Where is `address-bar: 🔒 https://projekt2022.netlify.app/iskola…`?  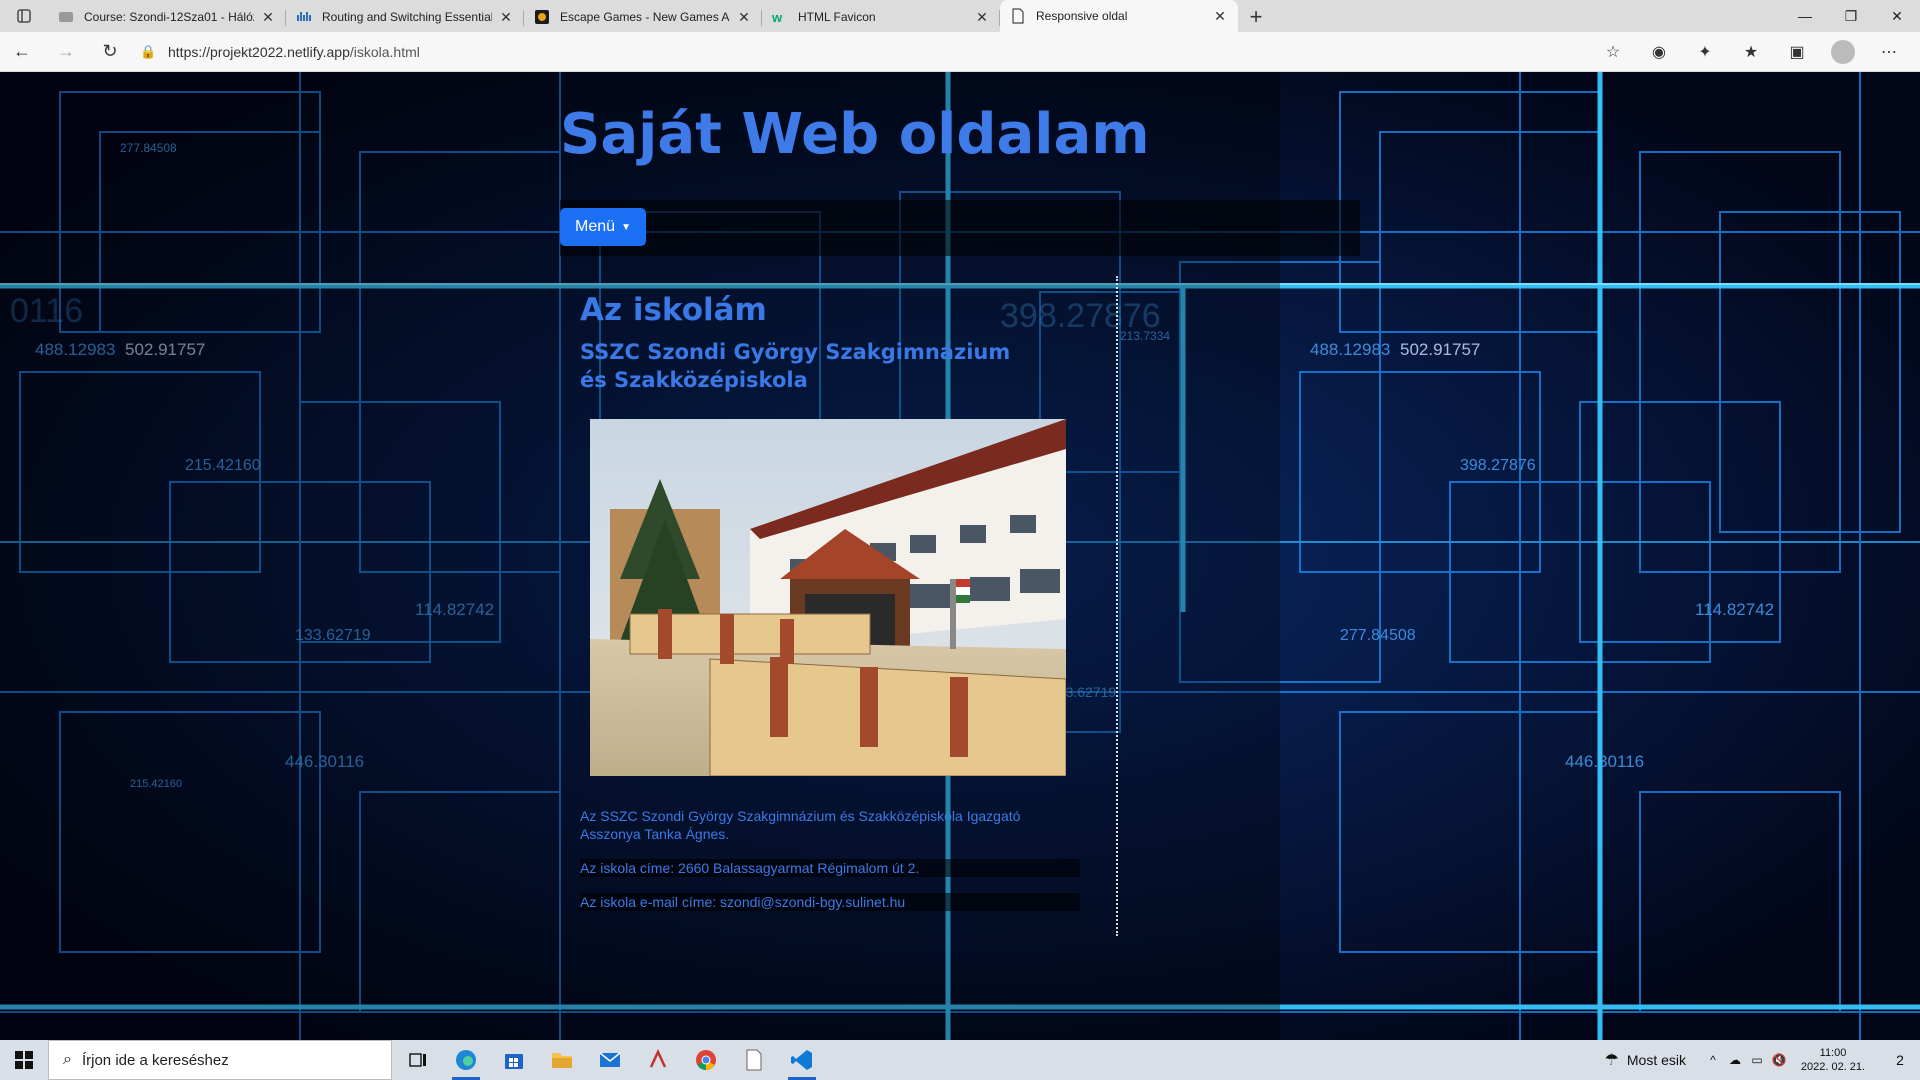
address-bar: 🔒 https://projekt2022.netlify.app/iskola… is located at coordinates (861, 52).